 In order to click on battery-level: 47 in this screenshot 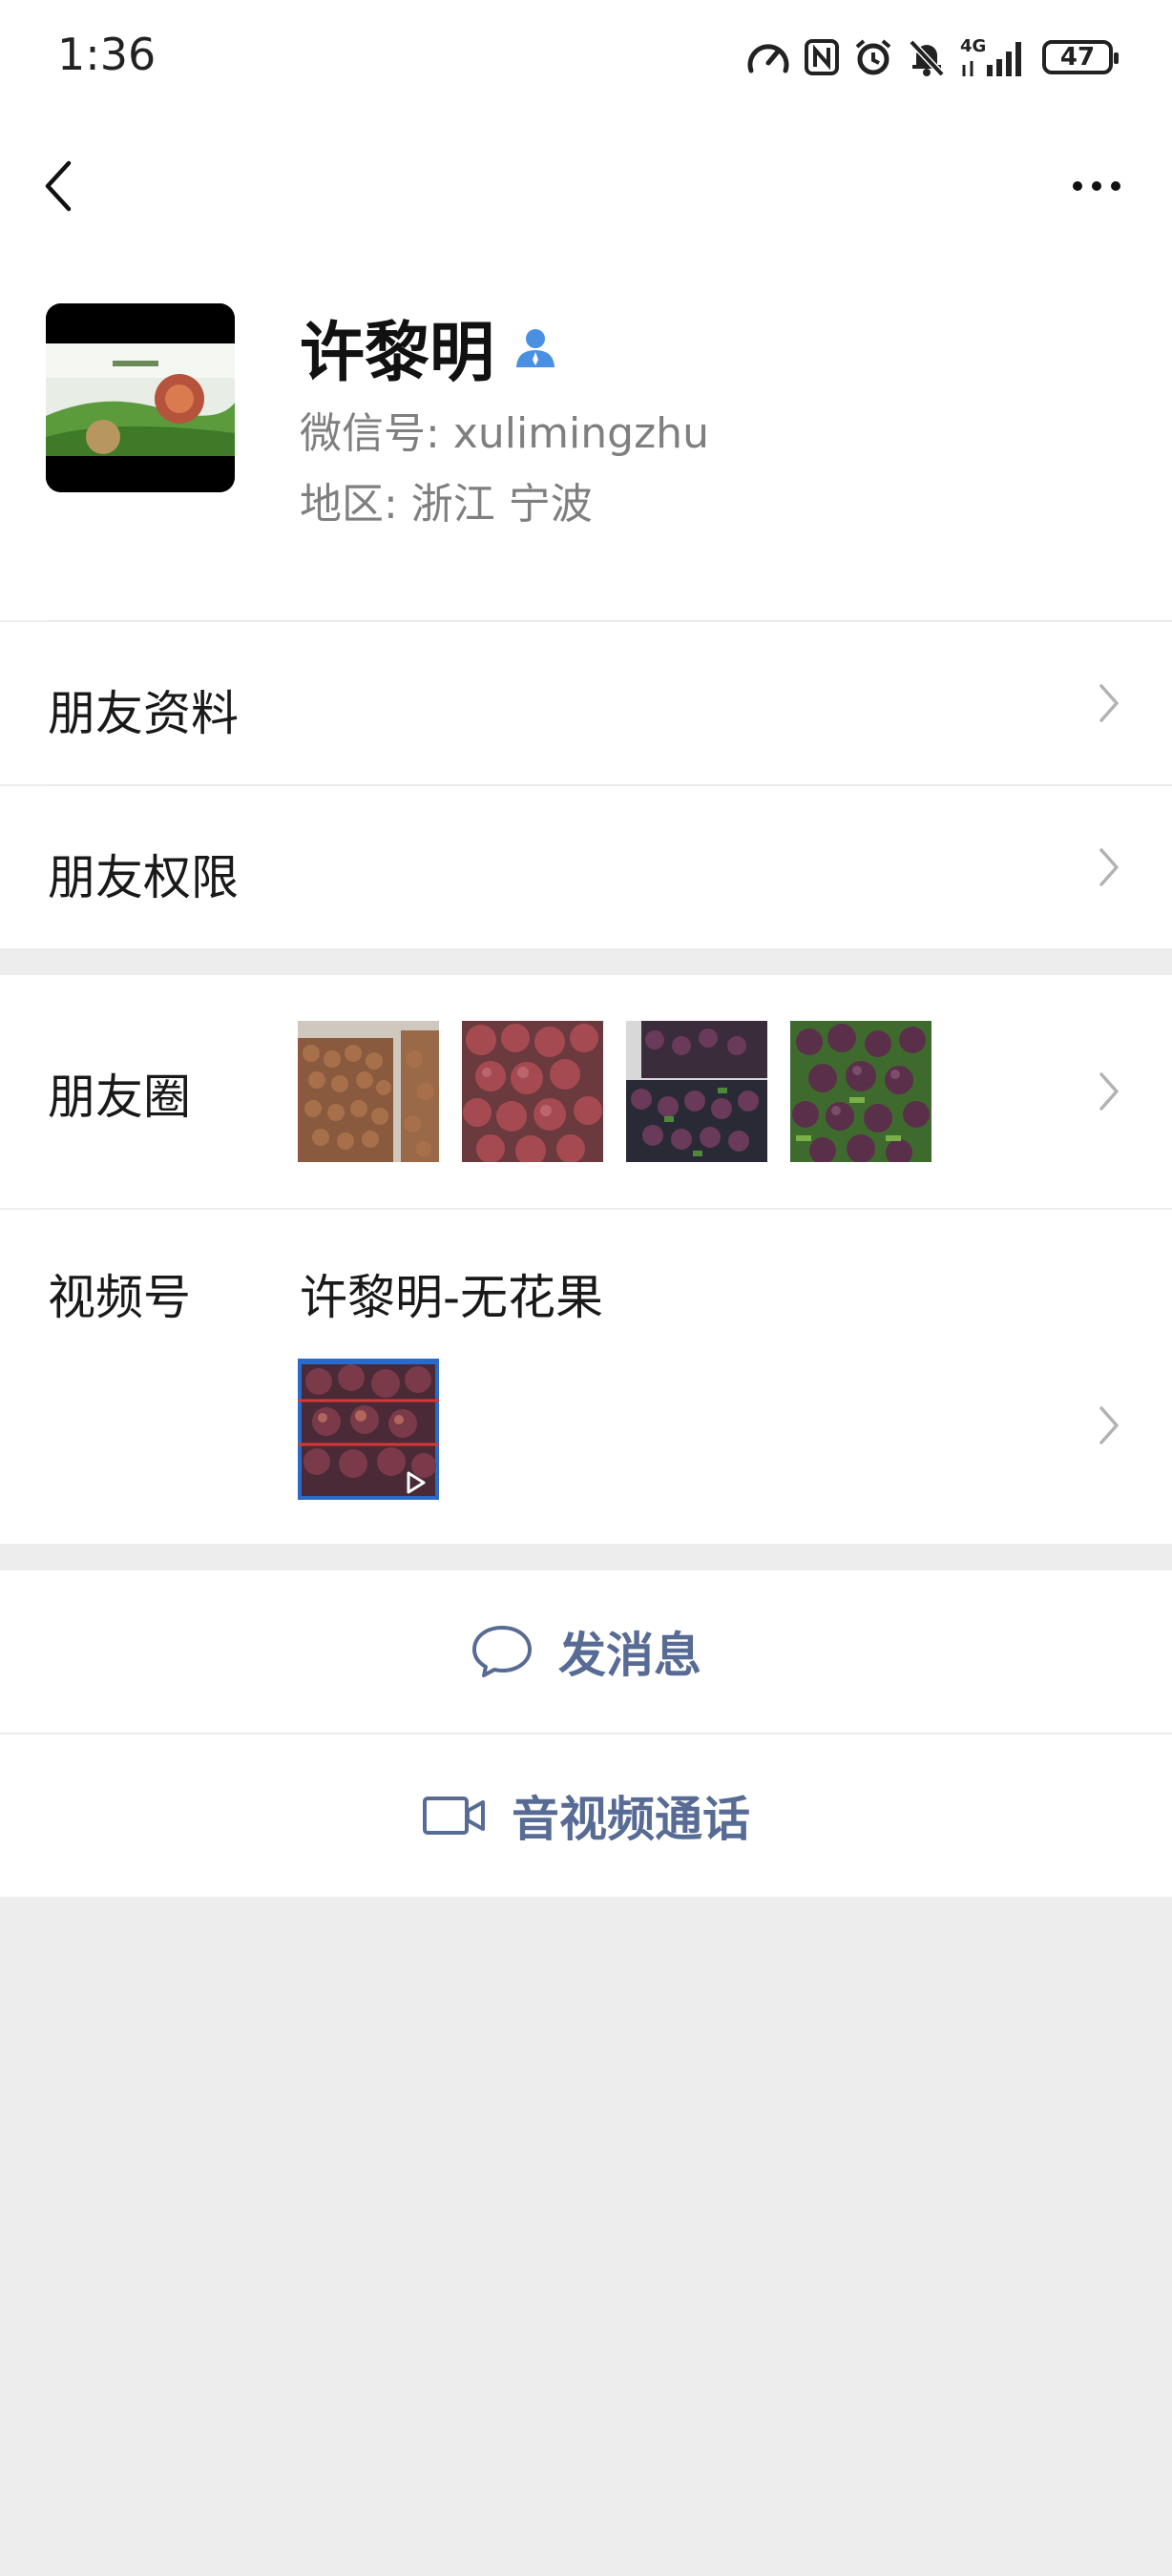, I will do `click(1078, 57)`.